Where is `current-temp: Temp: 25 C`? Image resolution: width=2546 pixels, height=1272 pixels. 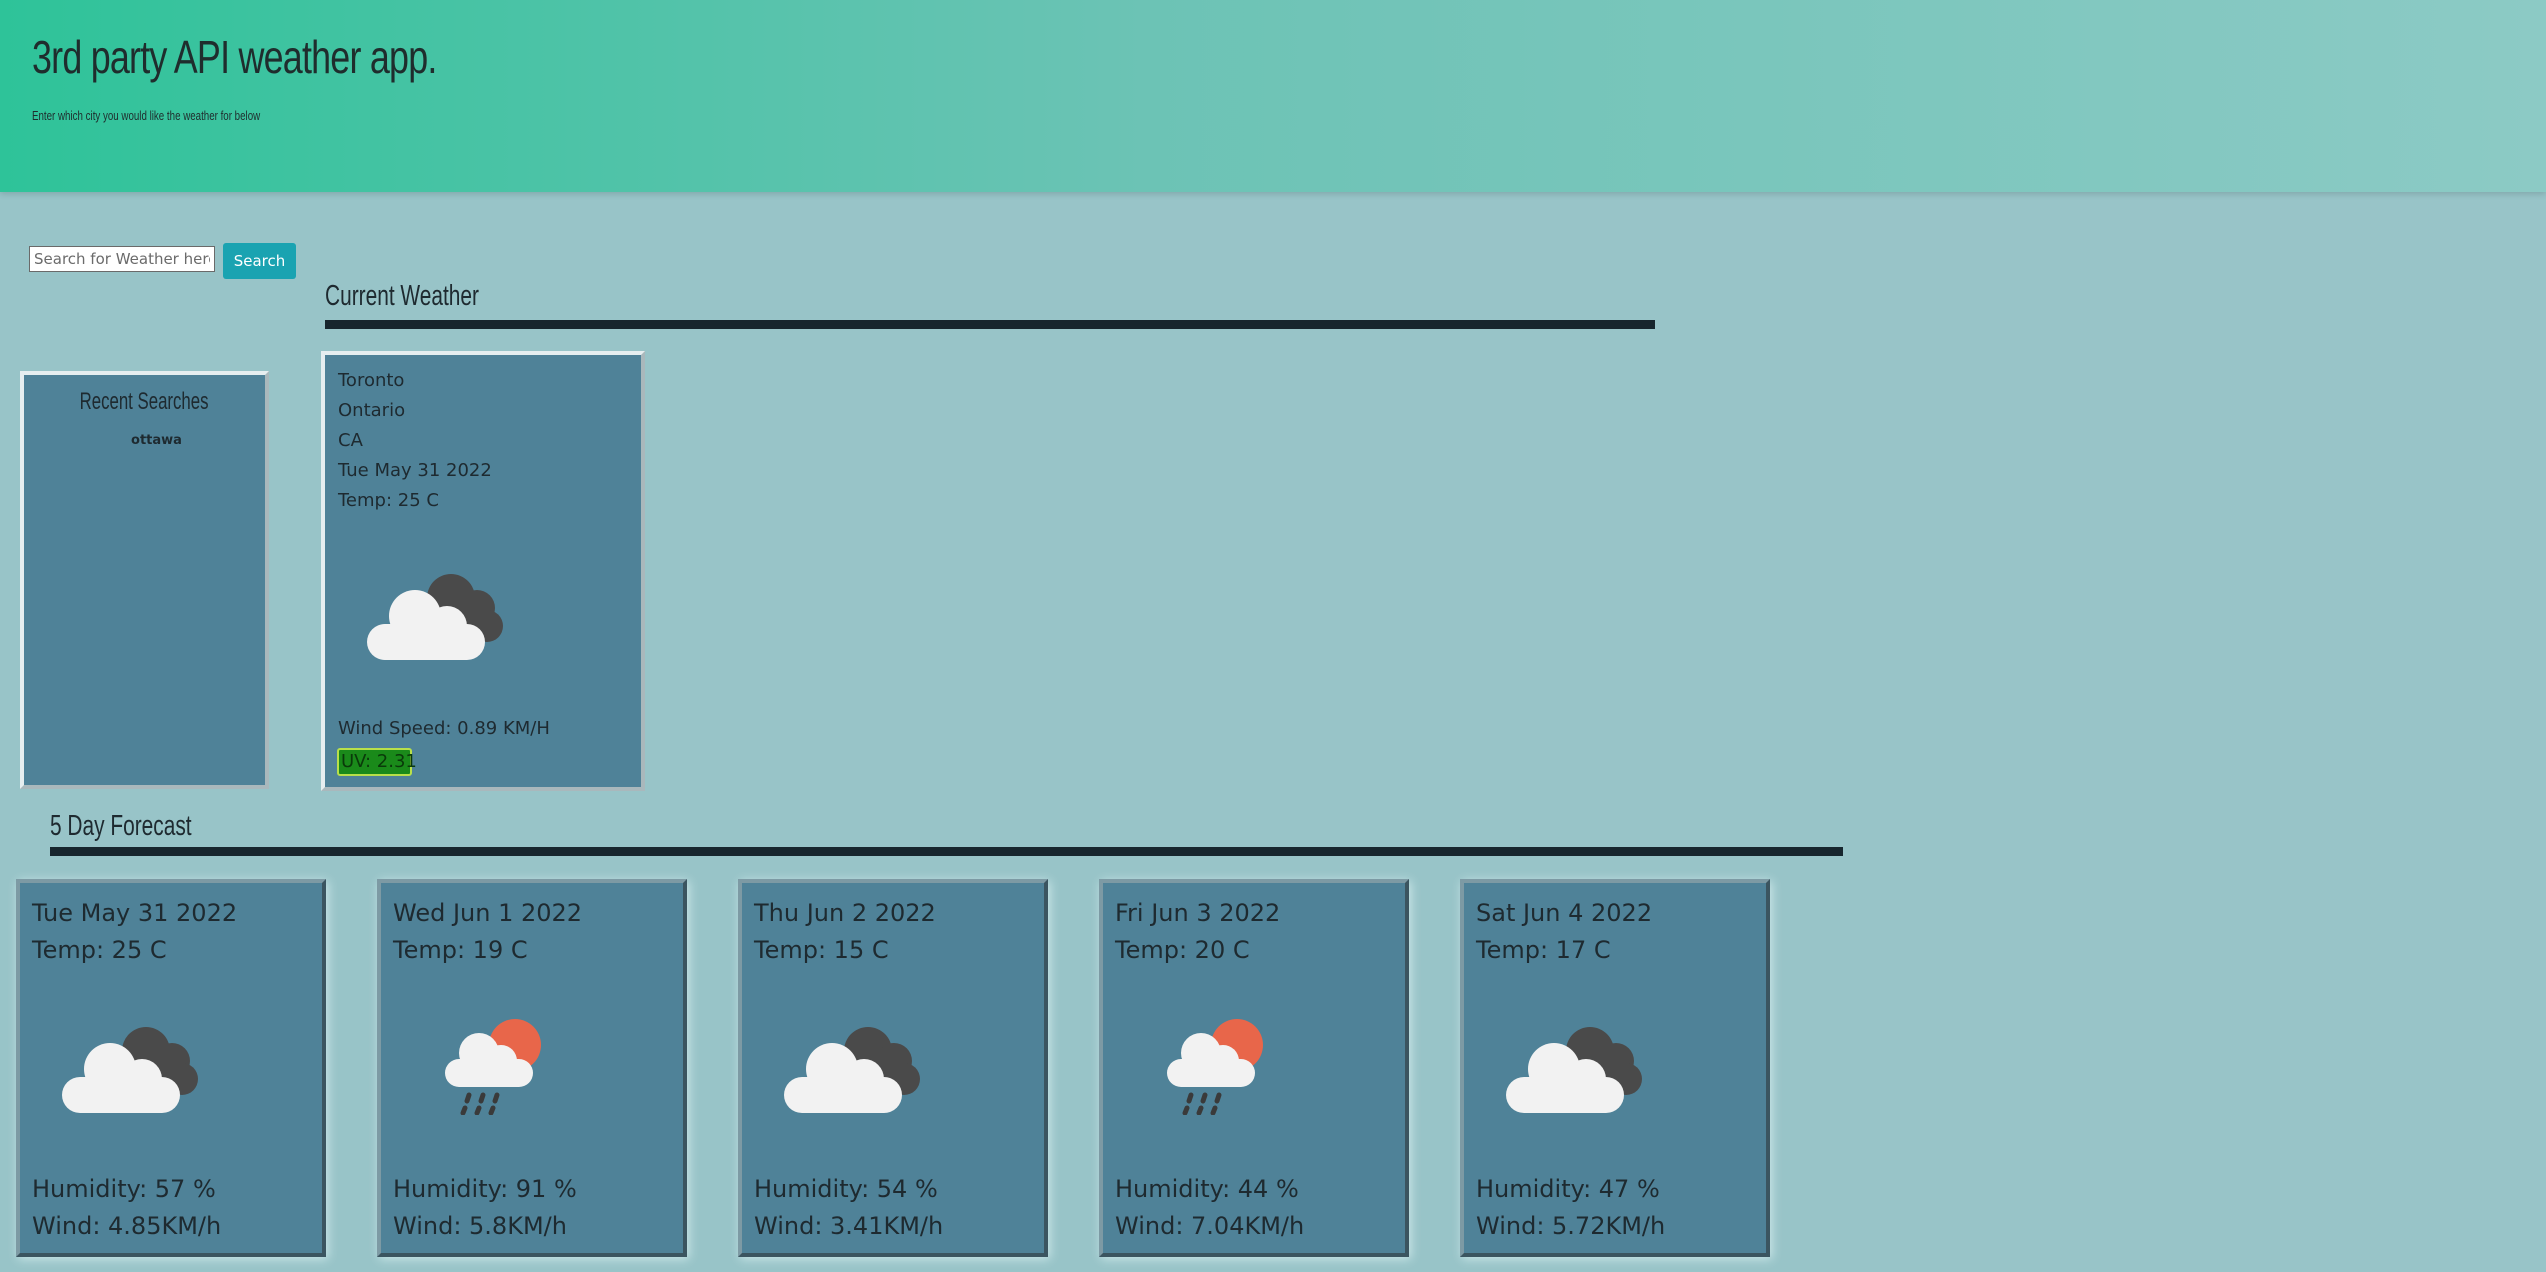
current-temp: Temp: 25 C is located at coordinates (388, 500).